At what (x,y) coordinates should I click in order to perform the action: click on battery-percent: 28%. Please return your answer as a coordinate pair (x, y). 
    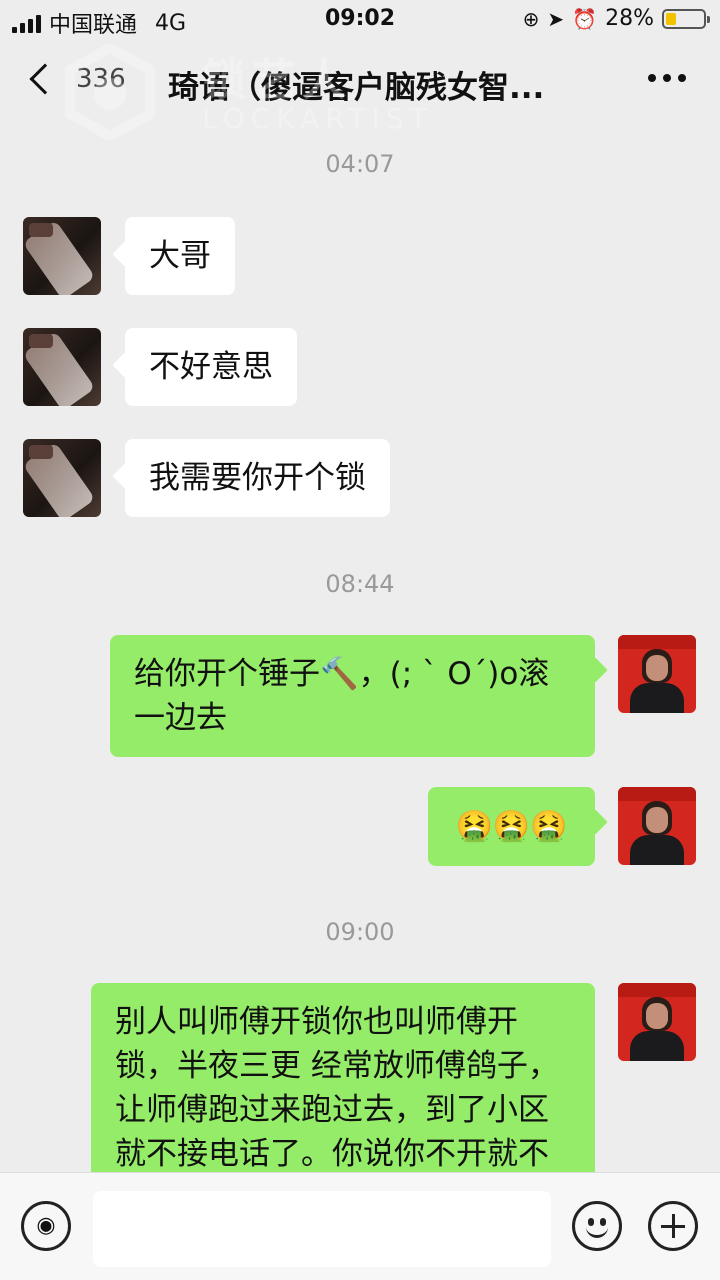
    Looking at the image, I should click on (629, 18).